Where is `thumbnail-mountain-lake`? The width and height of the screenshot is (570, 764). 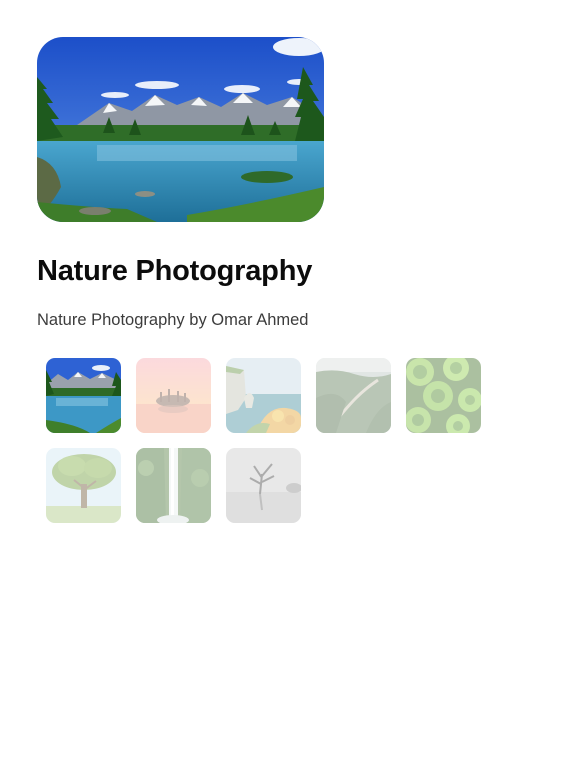 thumbnail-mountain-lake is located at coordinates (83, 395).